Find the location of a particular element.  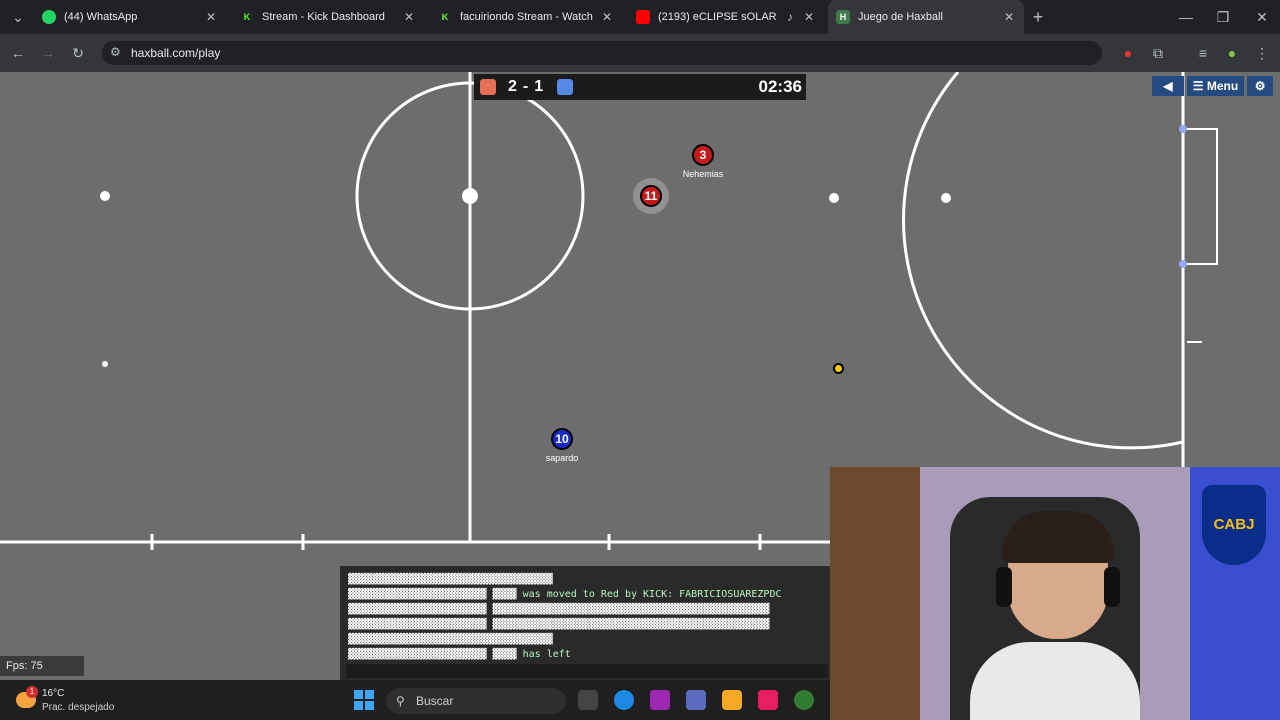

chat-line: ▓▓▓▓▓▓▓▓▓▓▓▓▓▓▓▓▓▓▓▓▓▓▓ ▓▓▓▓ has left is located at coordinates (459, 654).